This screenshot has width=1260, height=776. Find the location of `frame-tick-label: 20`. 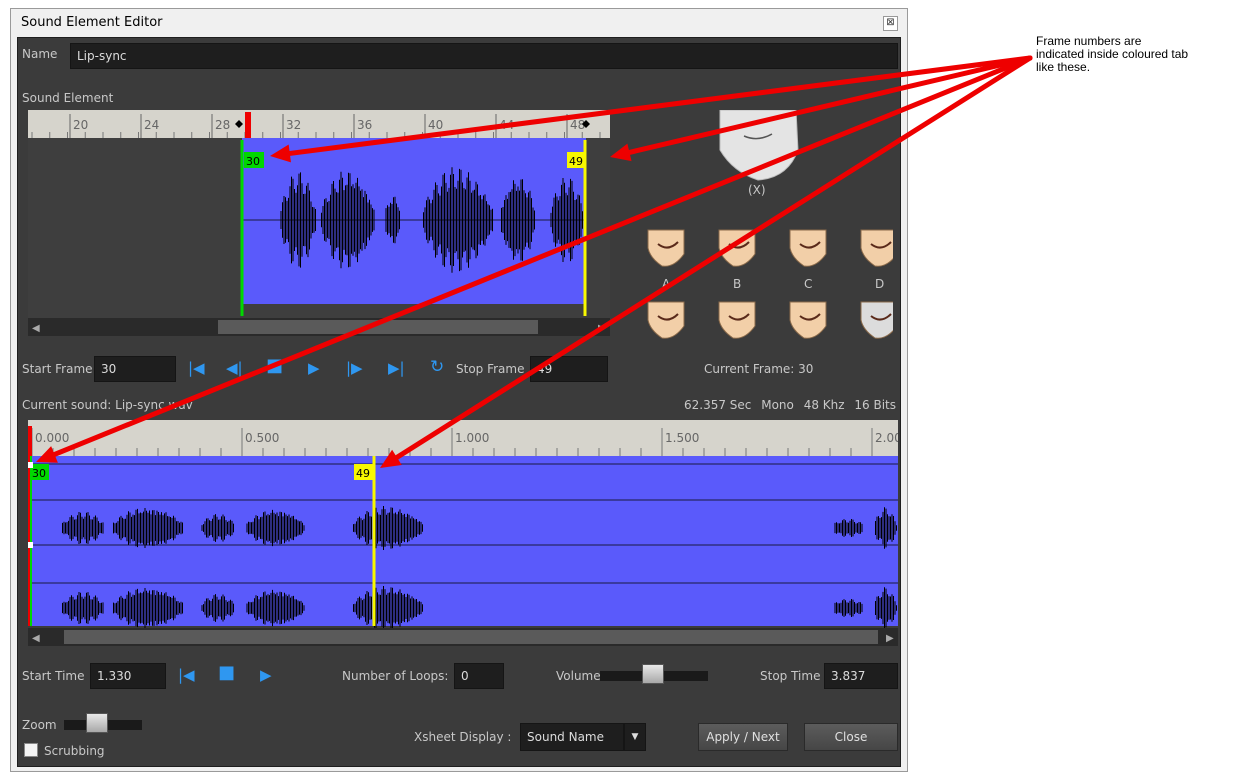

frame-tick-label: 20 is located at coordinates (80, 125).